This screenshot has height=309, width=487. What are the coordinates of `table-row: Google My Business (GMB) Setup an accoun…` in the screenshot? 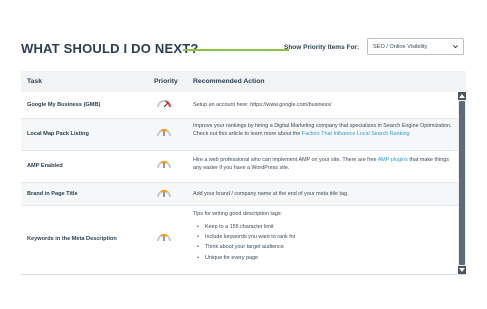 It's located at (239, 105).